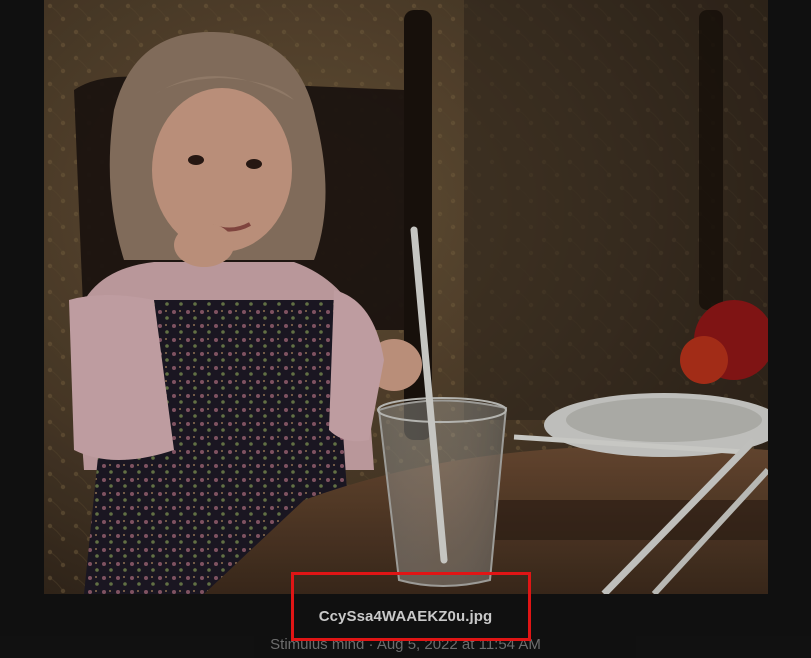 The image size is (811, 658). Describe the element at coordinates (405, 644) in the screenshot. I see `image-meta: Stimulus mind · Aug 5, 2022 at 11:54 AM` at that location.